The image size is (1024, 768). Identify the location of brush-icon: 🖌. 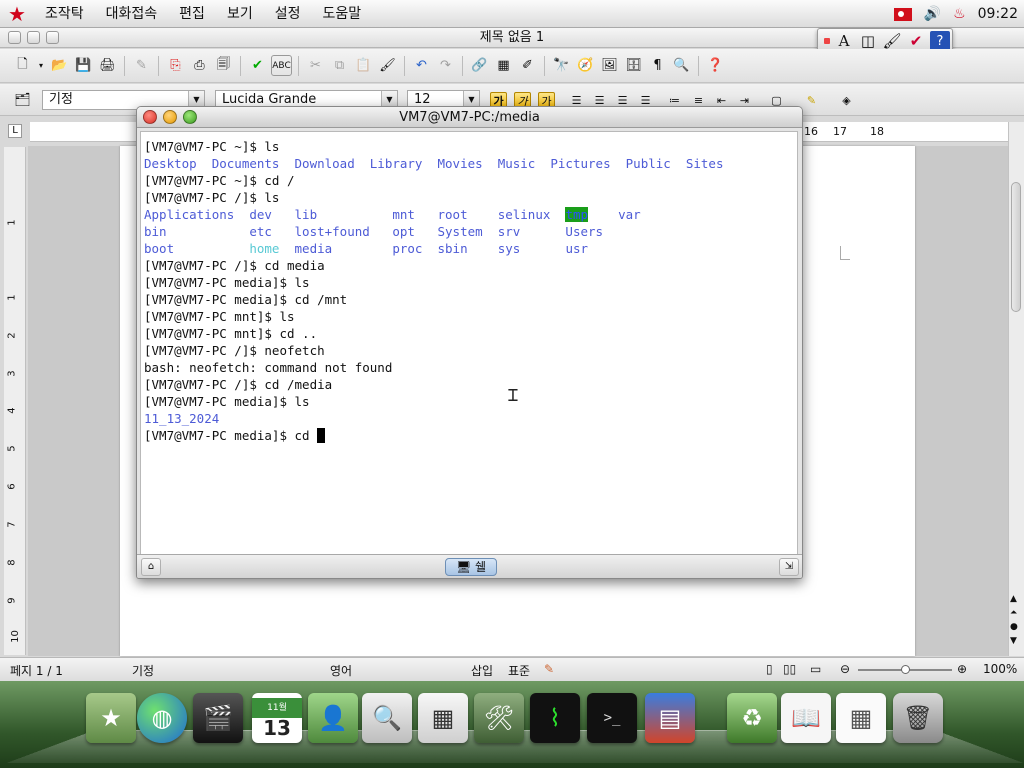
(892, 41).